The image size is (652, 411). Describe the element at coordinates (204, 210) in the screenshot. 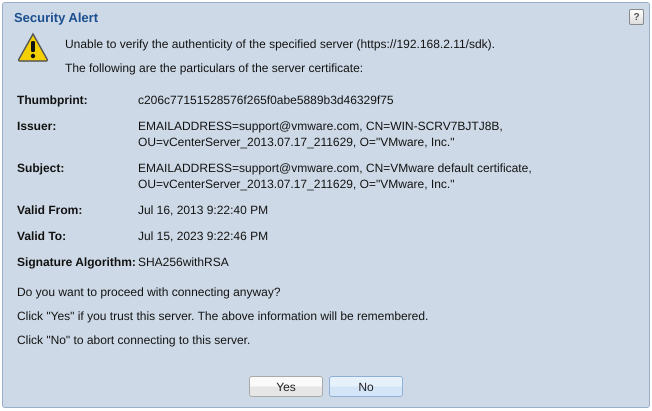

I see `field-value: Jul 16, 2013 9:22:40 PM` at that location.